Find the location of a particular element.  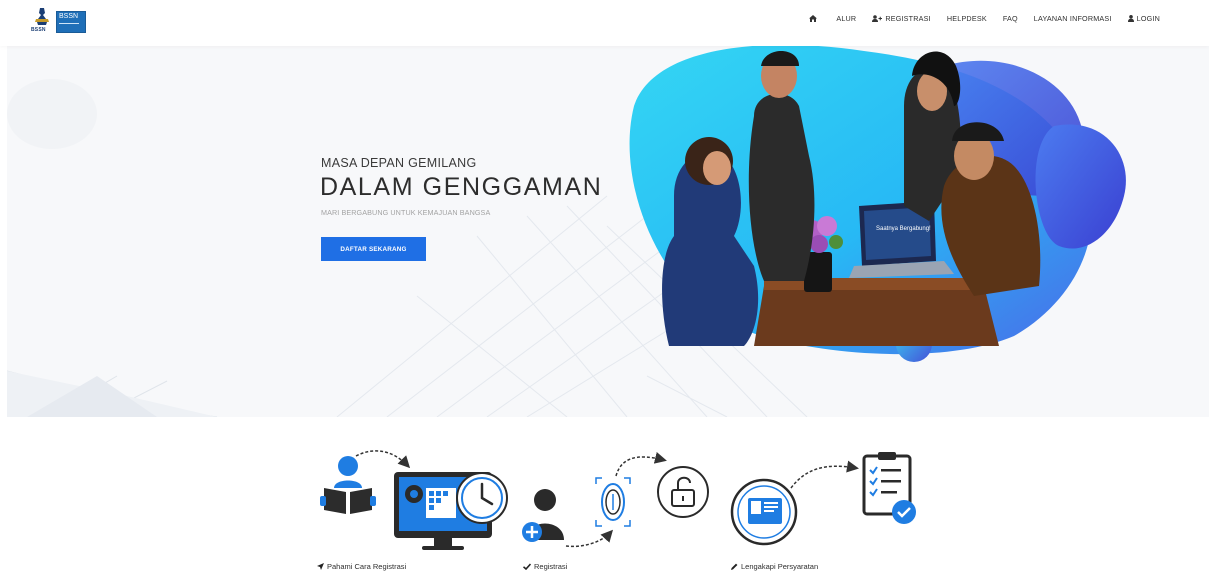

user-icon is located at coordinates (1130, 18).